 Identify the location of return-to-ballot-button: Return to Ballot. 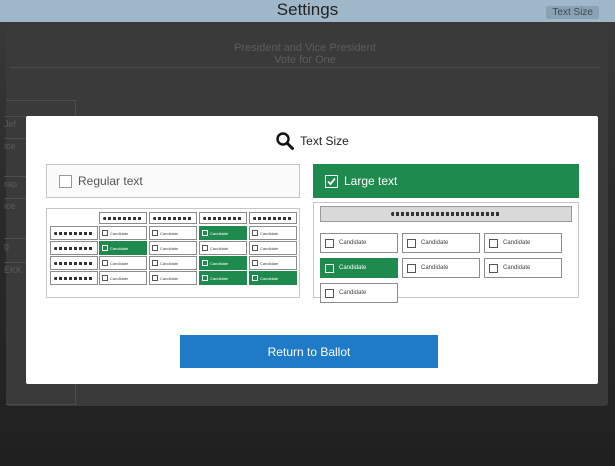
(309, 351).